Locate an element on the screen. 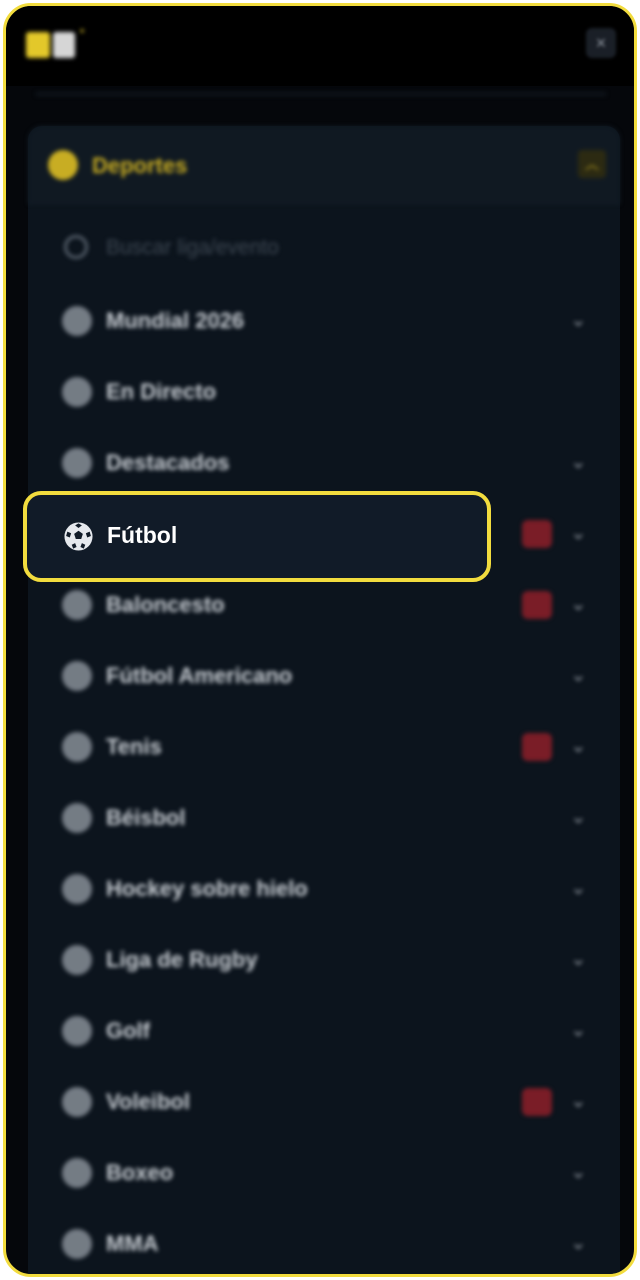 Image resolution: width=640 pixels, height=1280 pixels. row-content: Mundial 2026 ⌄ is located at coordinates (324, 321).